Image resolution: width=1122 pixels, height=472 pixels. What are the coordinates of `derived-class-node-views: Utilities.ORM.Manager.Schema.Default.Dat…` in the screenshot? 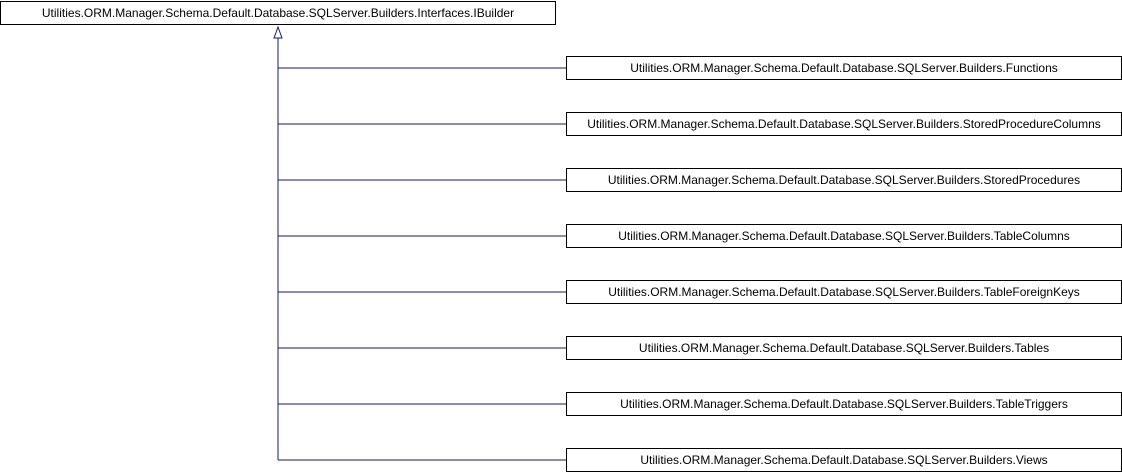 It's located at (844, 460).